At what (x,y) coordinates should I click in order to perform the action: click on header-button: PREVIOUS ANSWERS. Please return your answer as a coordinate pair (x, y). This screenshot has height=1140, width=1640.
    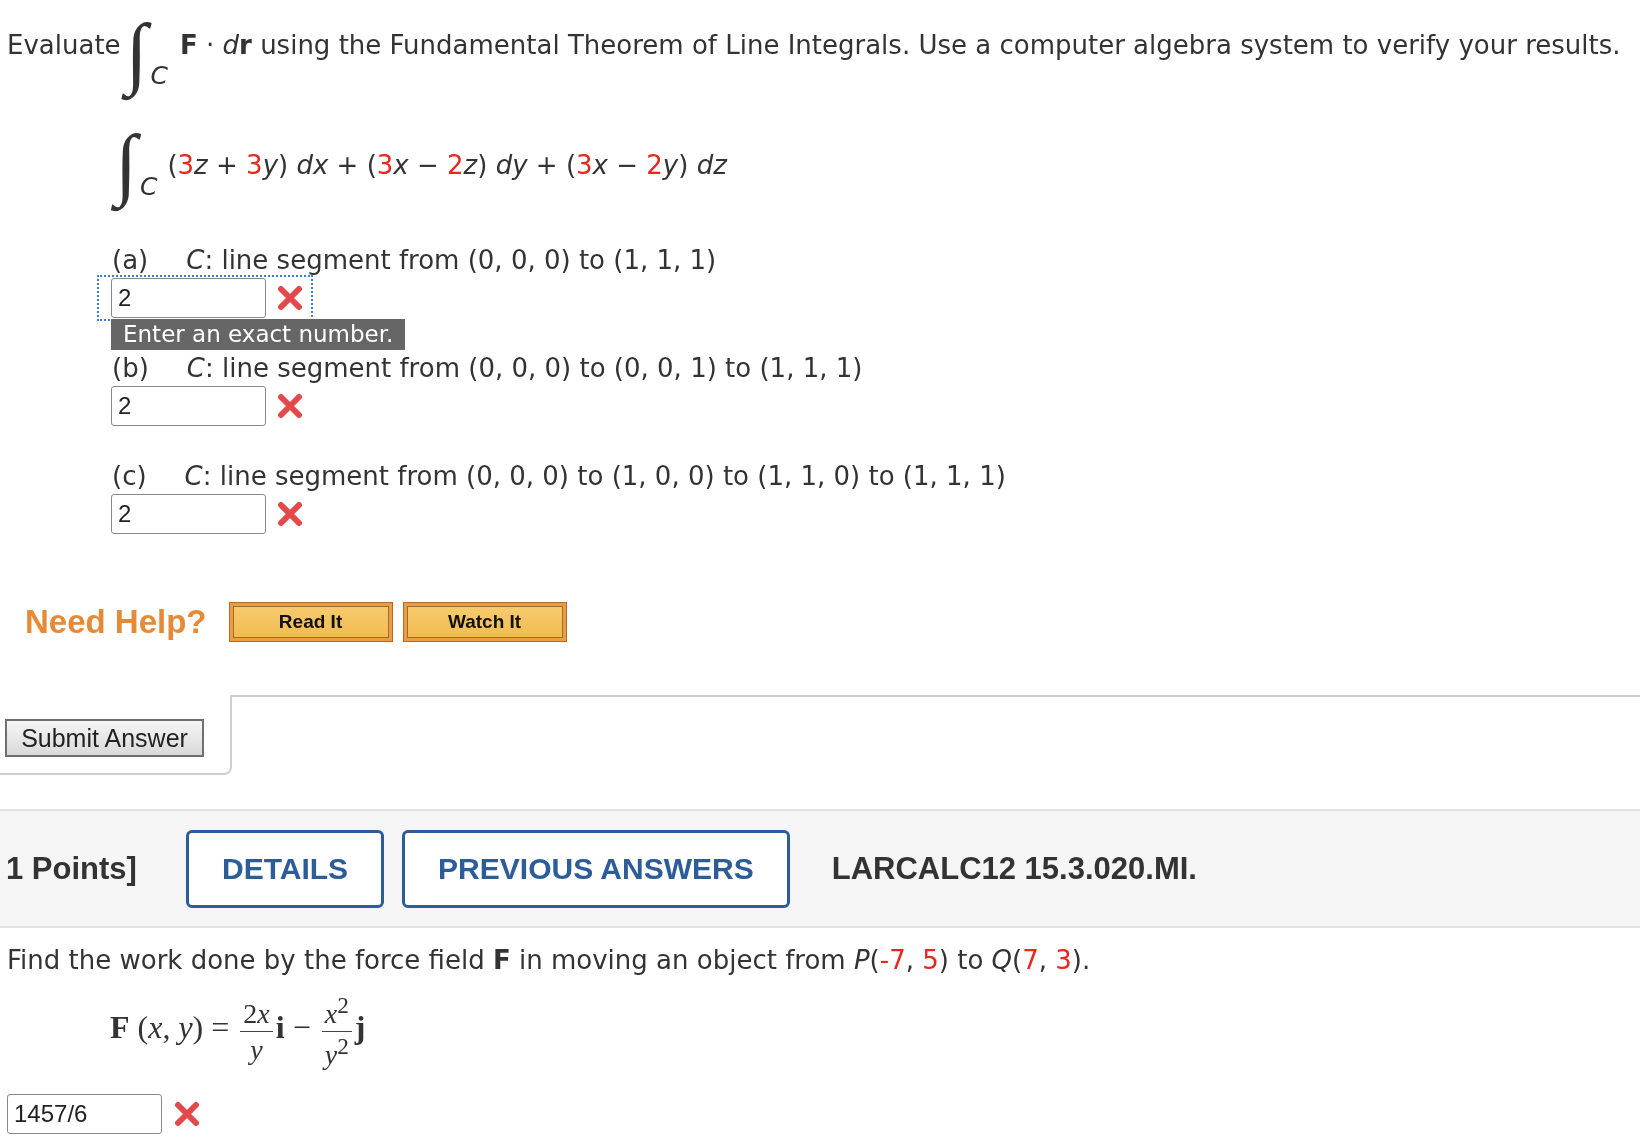
    Looking at the image, I should click on (596, 868).